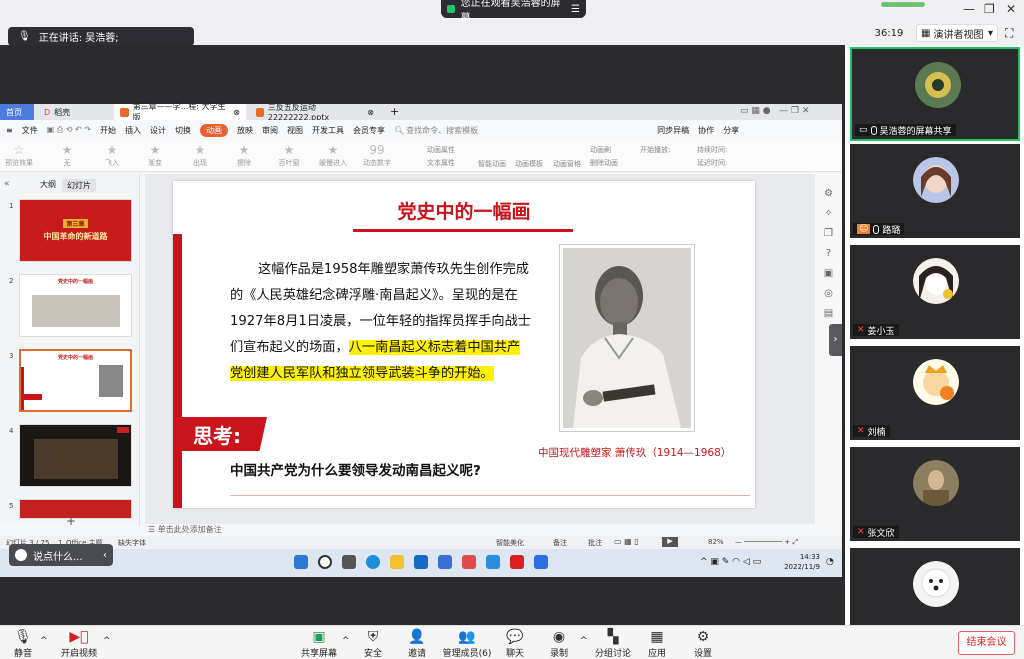 This screenshot has height=659, width=1024. What do you see at coordinates (79, 185) in the screenshot?
I see `tab-slides: 幻灯片` at bounding box center [79, 185].